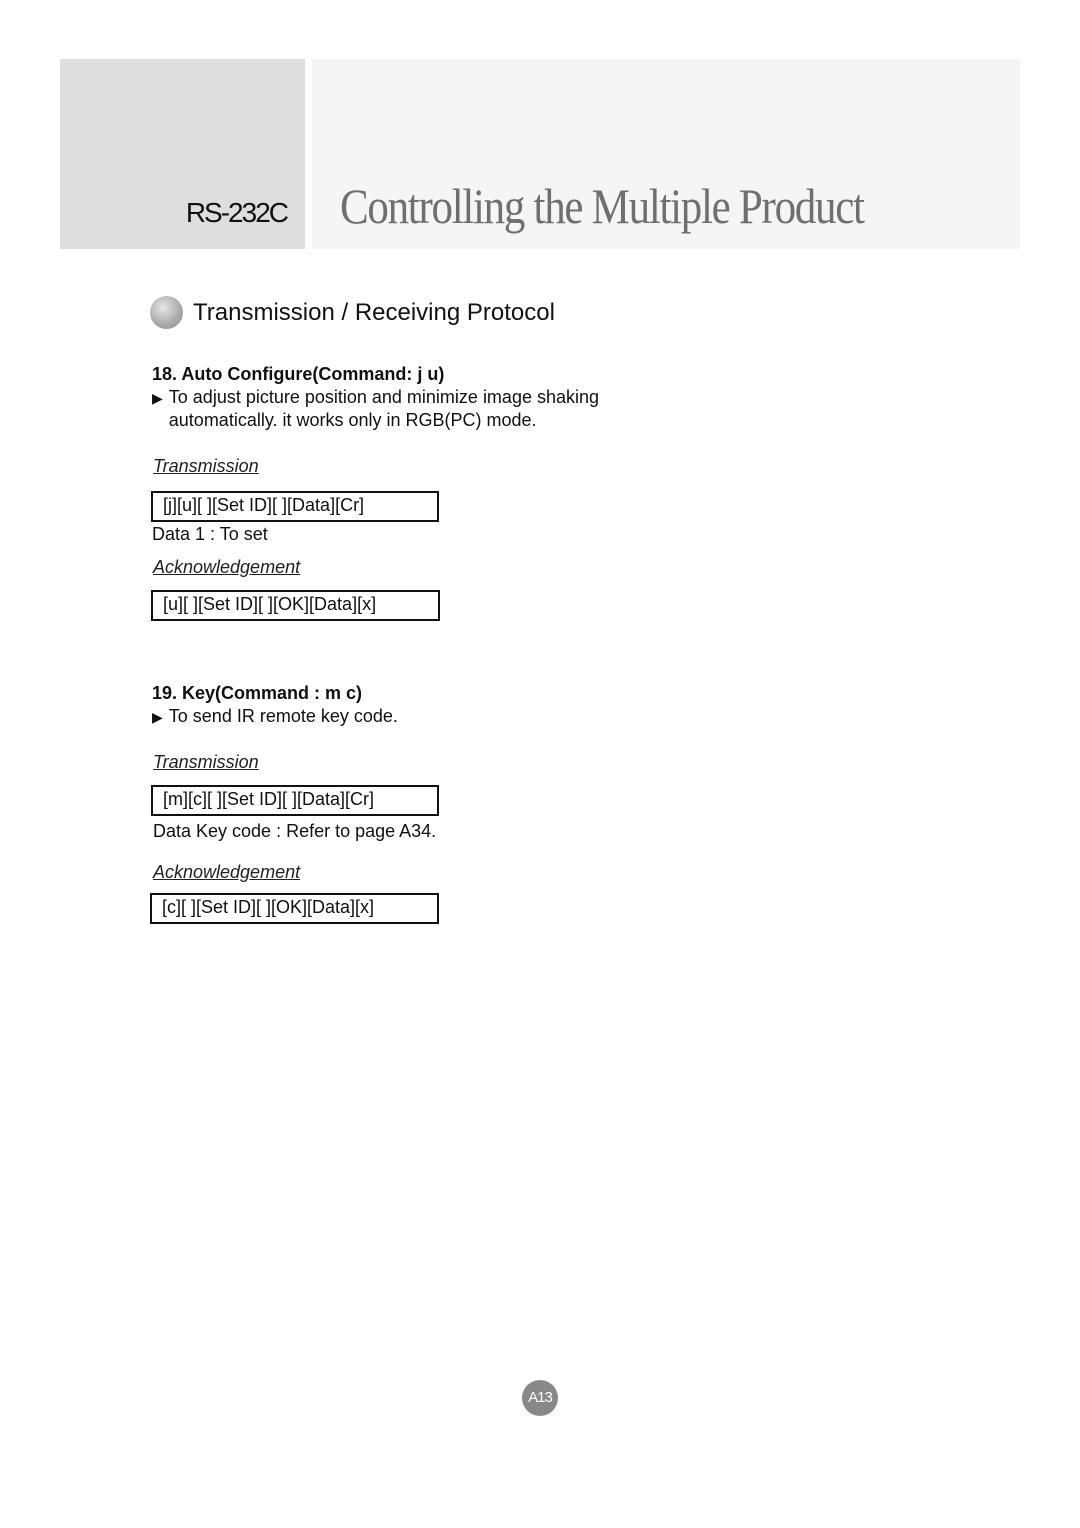 Image resolution: width=1080 pixels, height=1528 pixels. What do you see at coordinates (294, 908) in the screenshot?
I see `acknowledgement-box: [c][ ][Set ID][ ][OK][Data][x]` at bounding box center [294, 908].